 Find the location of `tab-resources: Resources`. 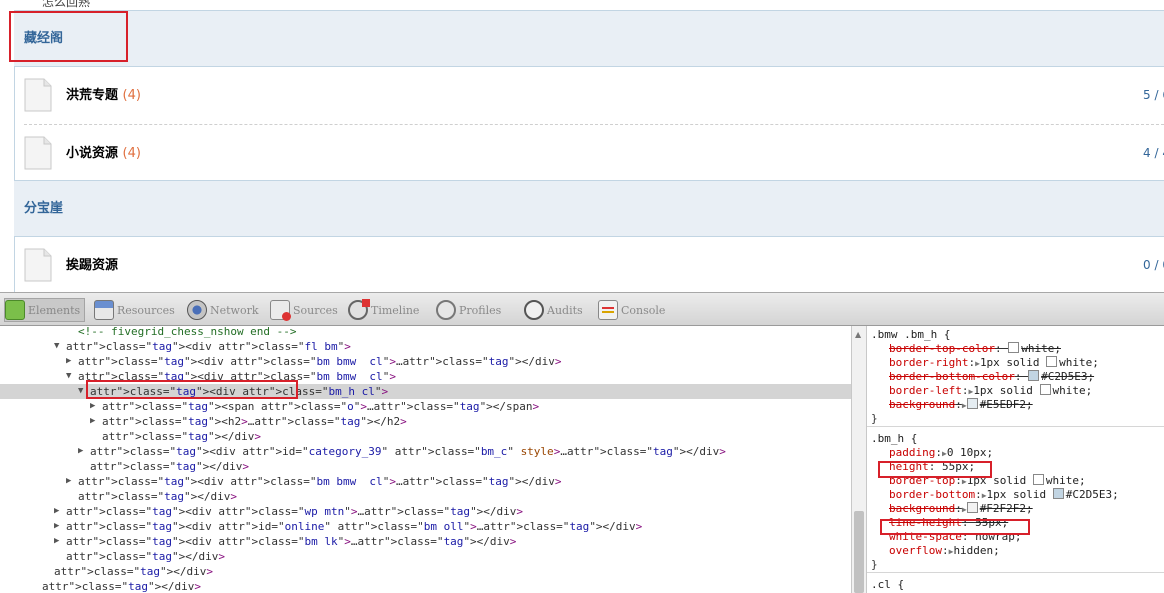

tab-resources: Resources is located at coordinates (134, 310).